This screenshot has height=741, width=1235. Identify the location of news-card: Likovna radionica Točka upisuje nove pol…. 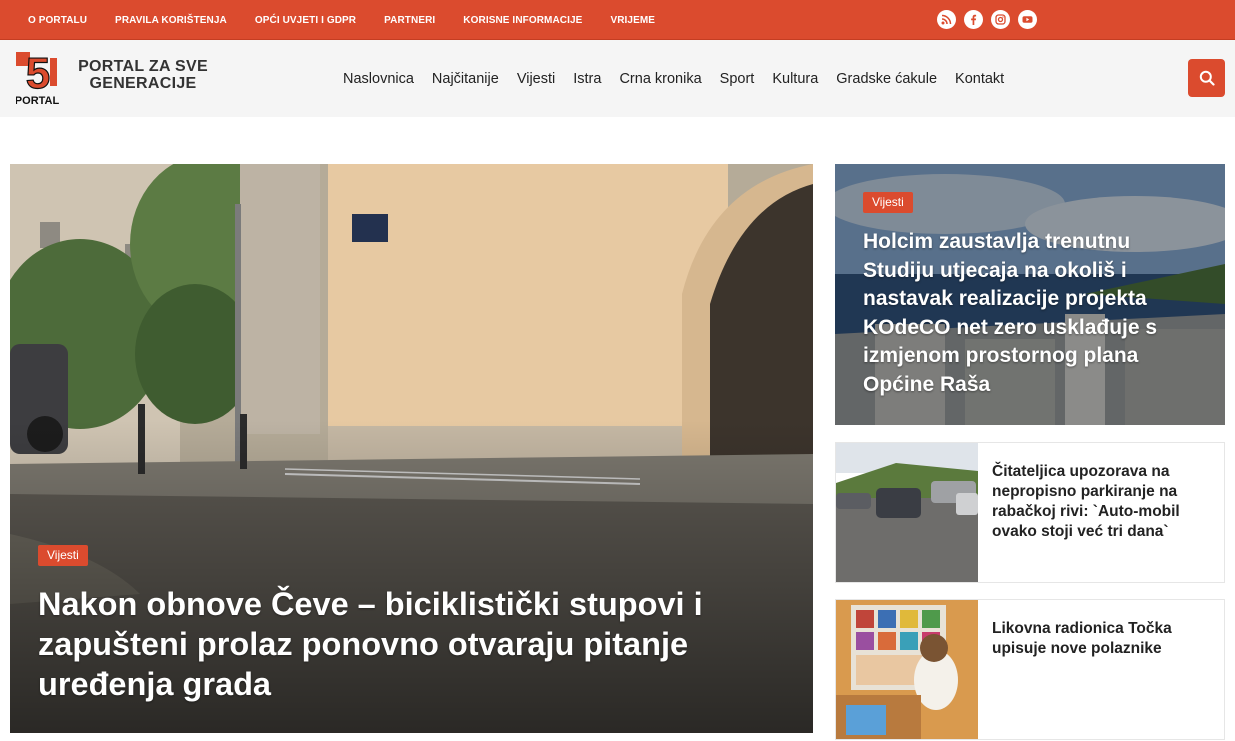
(1030, 669).